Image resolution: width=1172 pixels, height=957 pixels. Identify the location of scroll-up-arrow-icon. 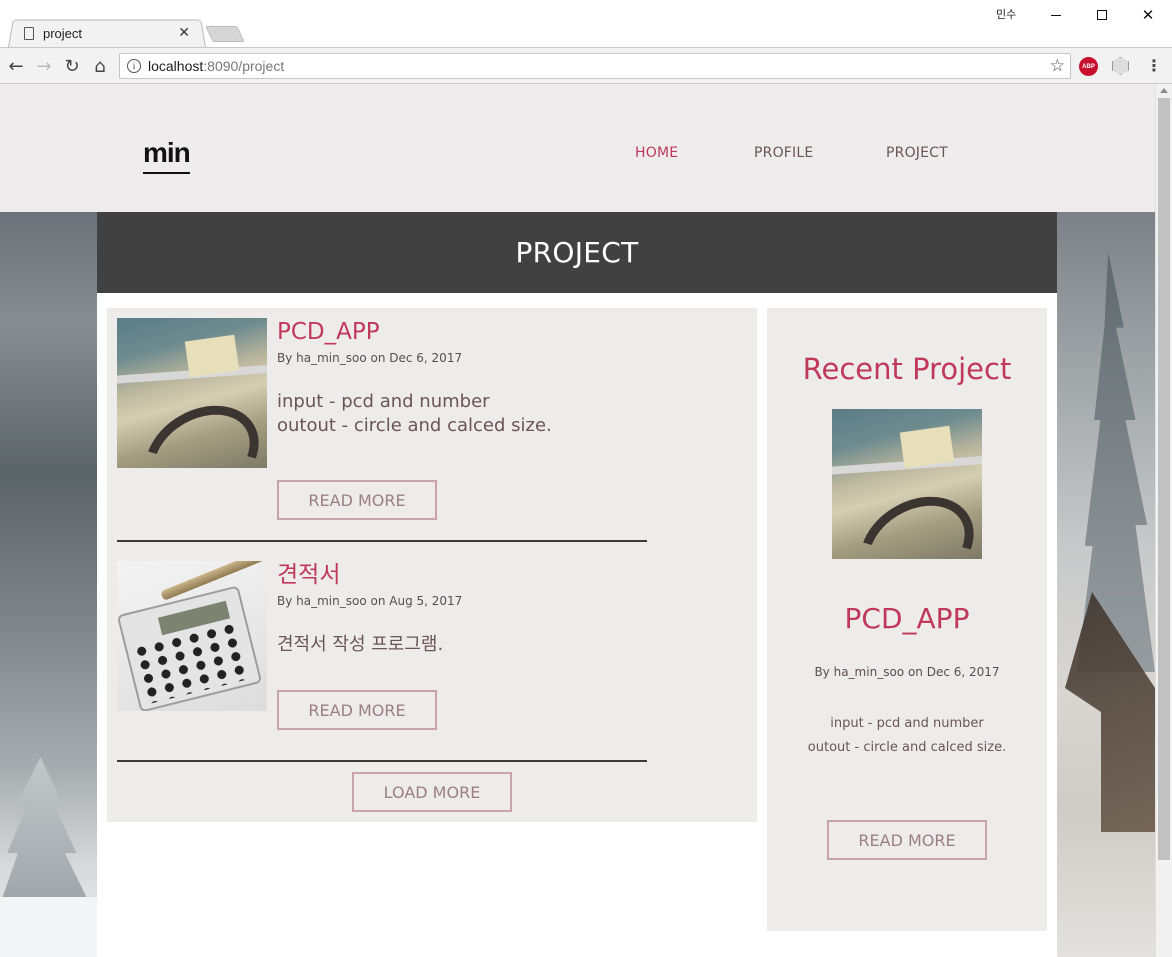
(1164, 90).